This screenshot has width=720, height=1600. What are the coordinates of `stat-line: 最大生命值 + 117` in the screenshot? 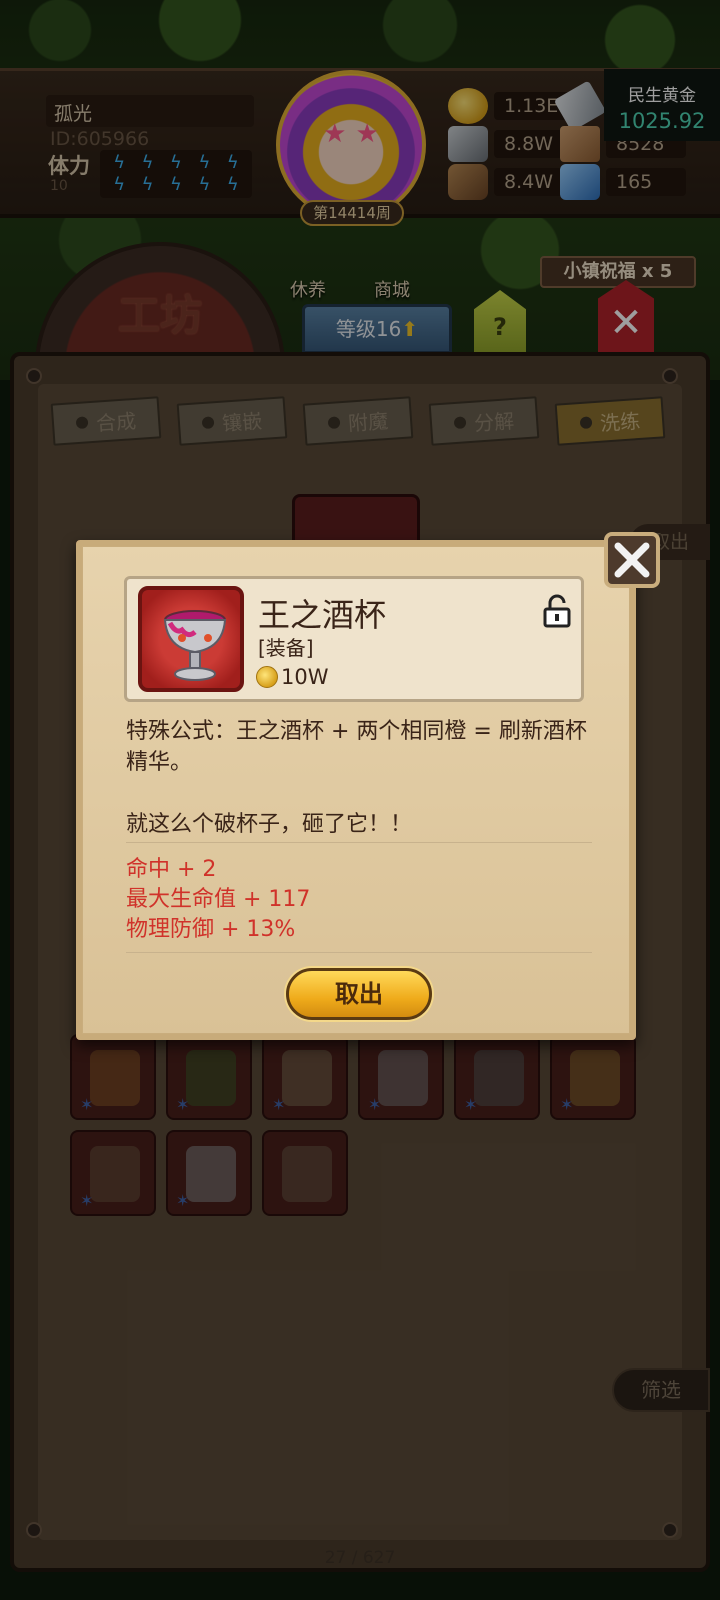 It's located at (218, 899).